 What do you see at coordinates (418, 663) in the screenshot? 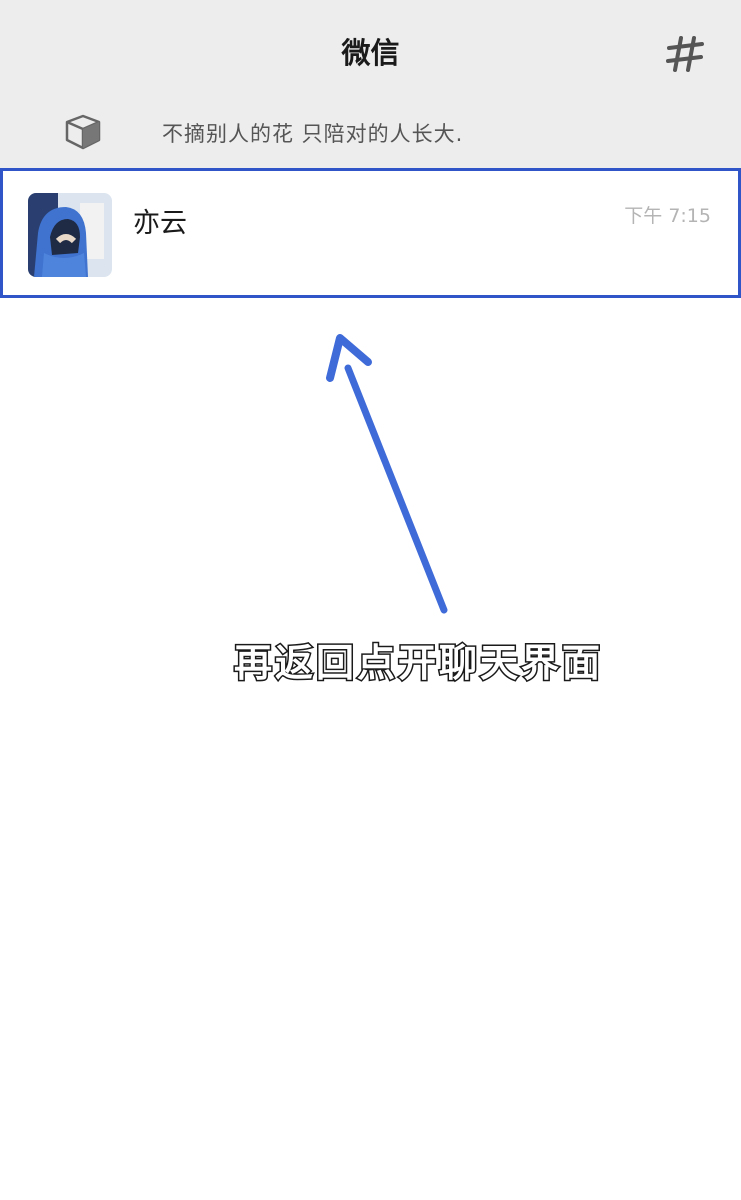
I see `annotation-caption: 再返回点开聊天界面` at bounding box center [418, 663].